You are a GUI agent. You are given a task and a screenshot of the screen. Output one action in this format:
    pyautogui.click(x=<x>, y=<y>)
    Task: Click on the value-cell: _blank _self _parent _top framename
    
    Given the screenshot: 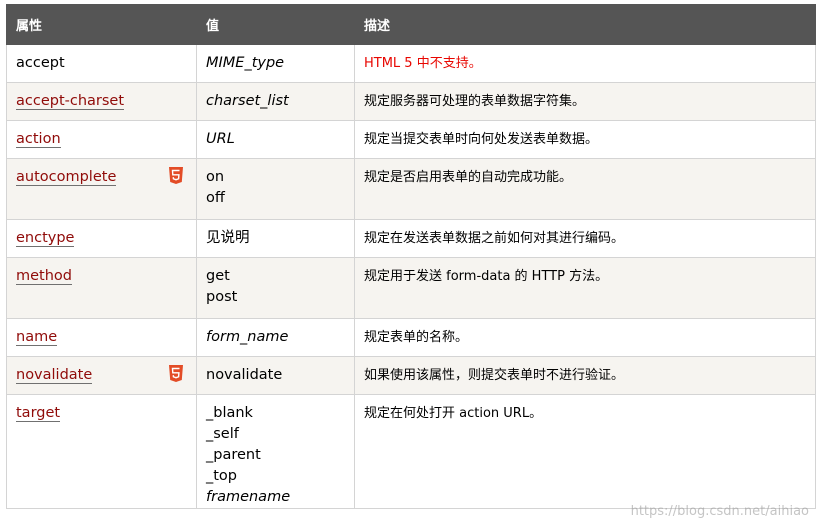 What is the action you would take?
    pyautogui.click(x=275, y=451)
    